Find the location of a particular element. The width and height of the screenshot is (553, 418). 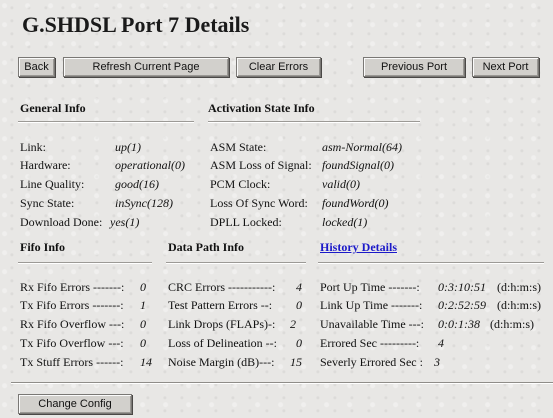

crc-errors-label: CRC Errors -----------: is located at coordinates (222, 287).